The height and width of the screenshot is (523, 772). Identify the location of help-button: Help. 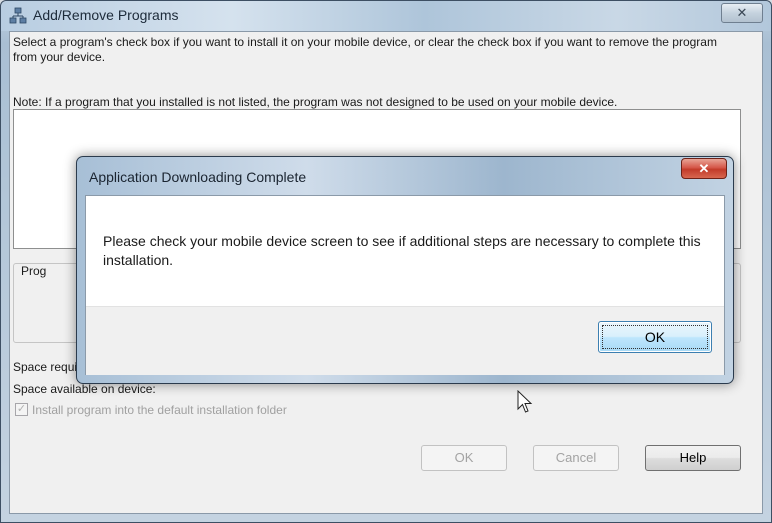
(693, 458).